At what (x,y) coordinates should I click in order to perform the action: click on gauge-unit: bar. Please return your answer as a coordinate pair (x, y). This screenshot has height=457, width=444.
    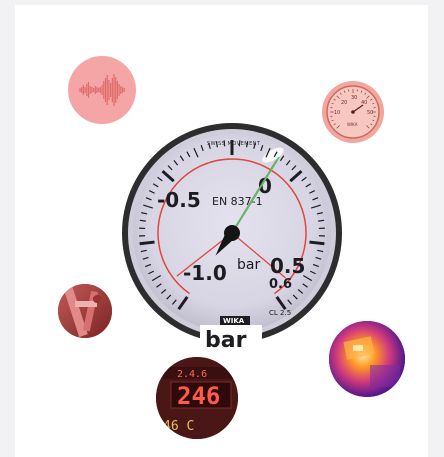
    Looking at the image, I should click on (248, 265).